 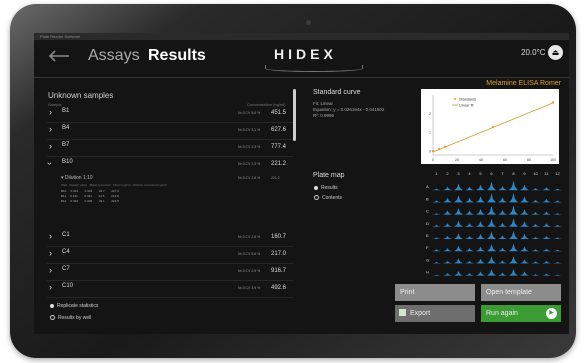 I want to click on back-button, so click(x=59, y=56).